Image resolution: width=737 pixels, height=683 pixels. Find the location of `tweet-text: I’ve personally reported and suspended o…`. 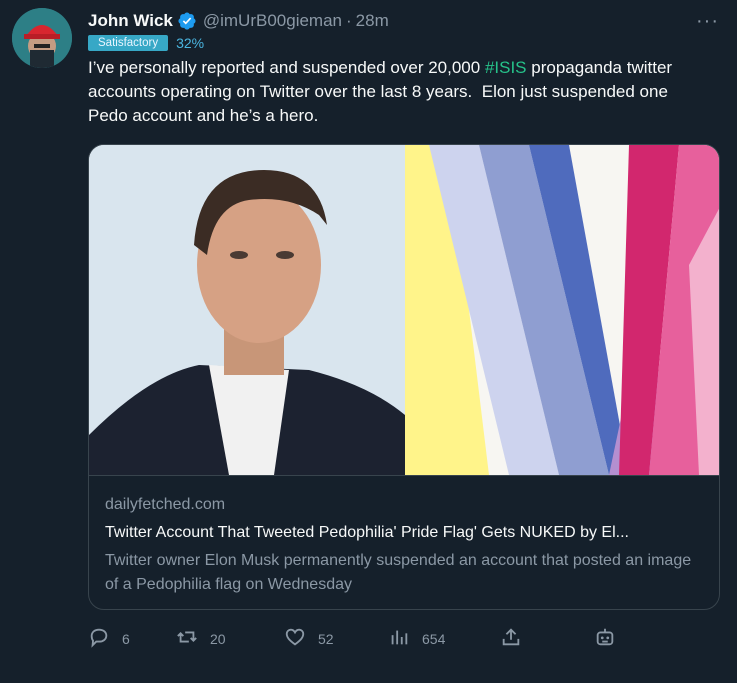

tweet-text: I’ve personally reported and suspended o… is located at coordinates (393, 92).